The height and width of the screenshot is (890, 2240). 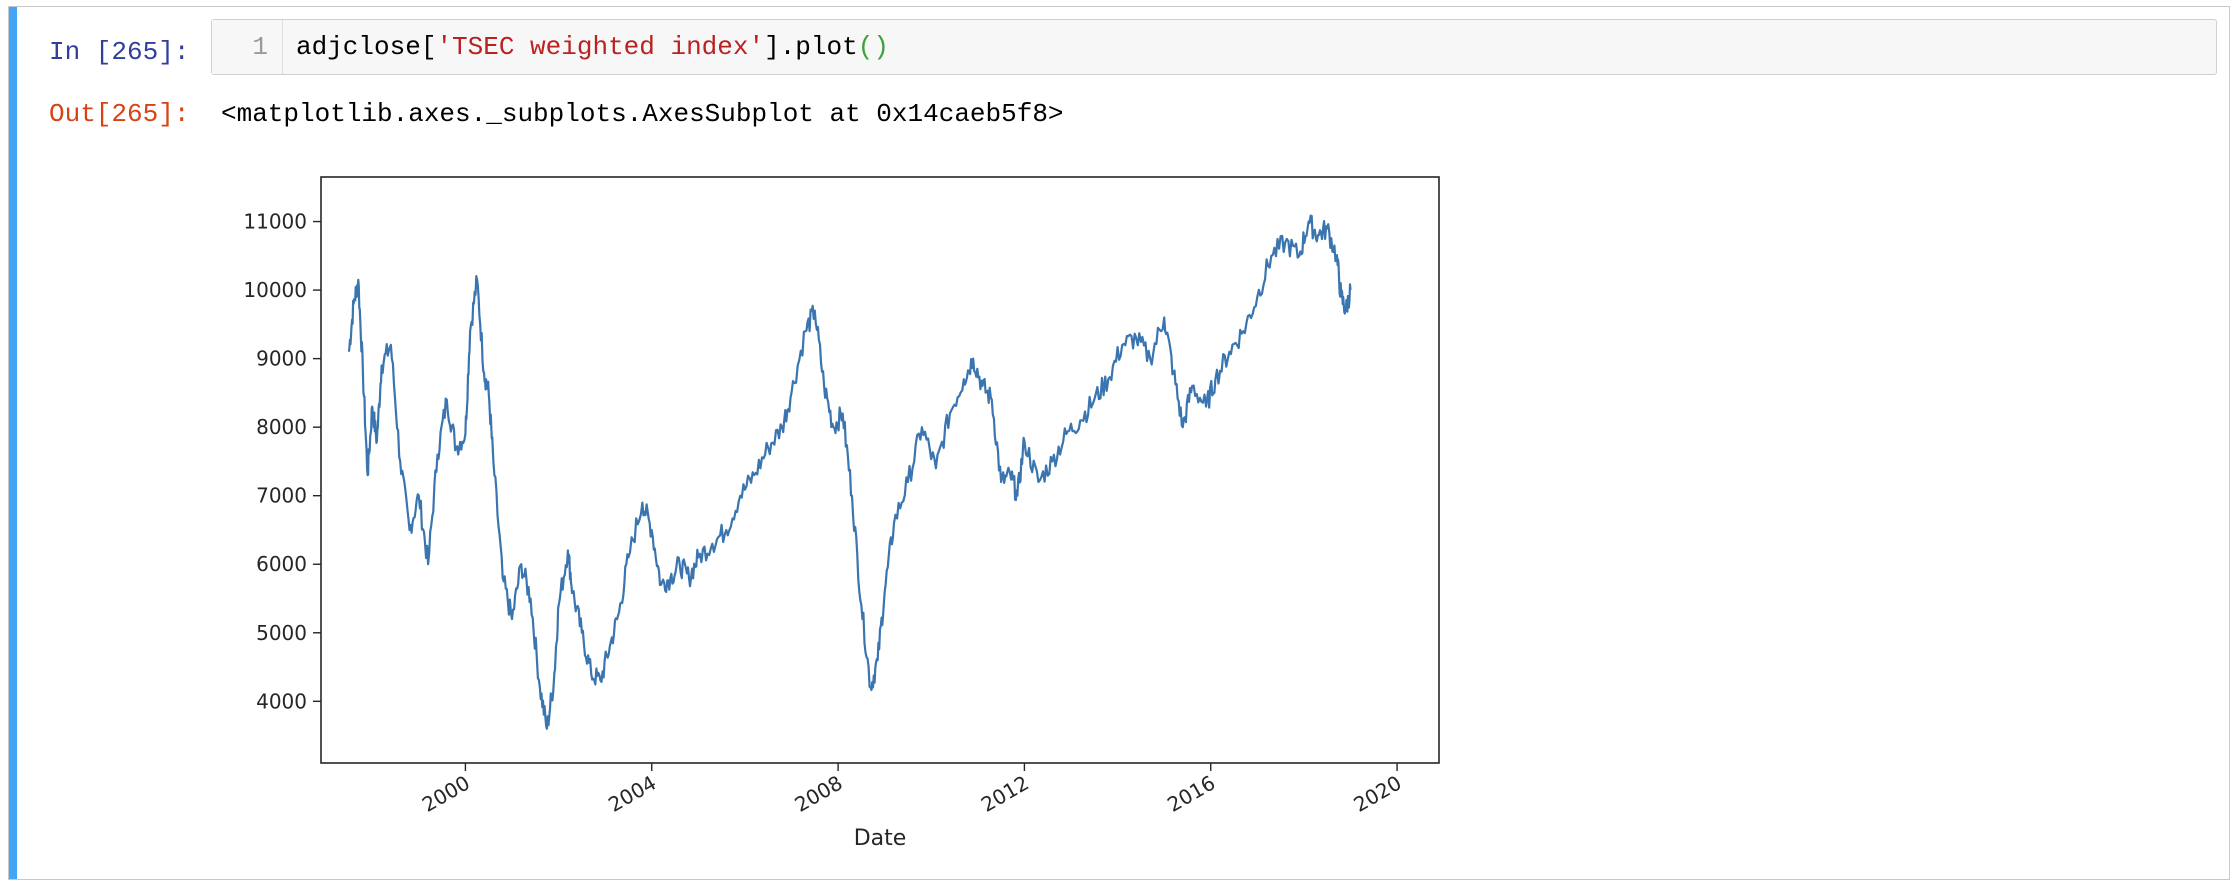 I want to click on cell-selection-bar, so click(x=13, y=443).